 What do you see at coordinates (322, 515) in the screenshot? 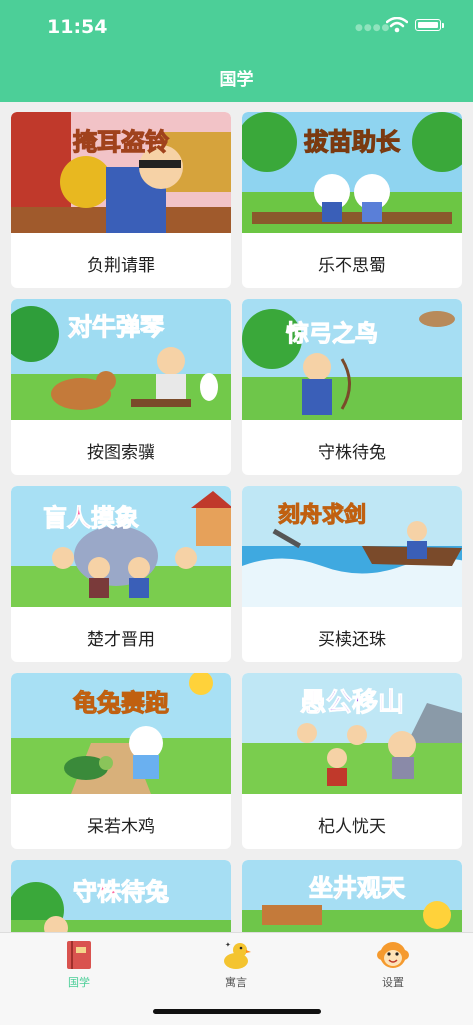
I see `card-banner-text: 刻舟求剑` at bounding box center [322, 515].